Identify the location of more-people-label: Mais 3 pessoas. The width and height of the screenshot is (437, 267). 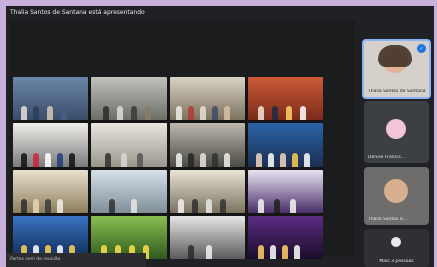
(396, 261).